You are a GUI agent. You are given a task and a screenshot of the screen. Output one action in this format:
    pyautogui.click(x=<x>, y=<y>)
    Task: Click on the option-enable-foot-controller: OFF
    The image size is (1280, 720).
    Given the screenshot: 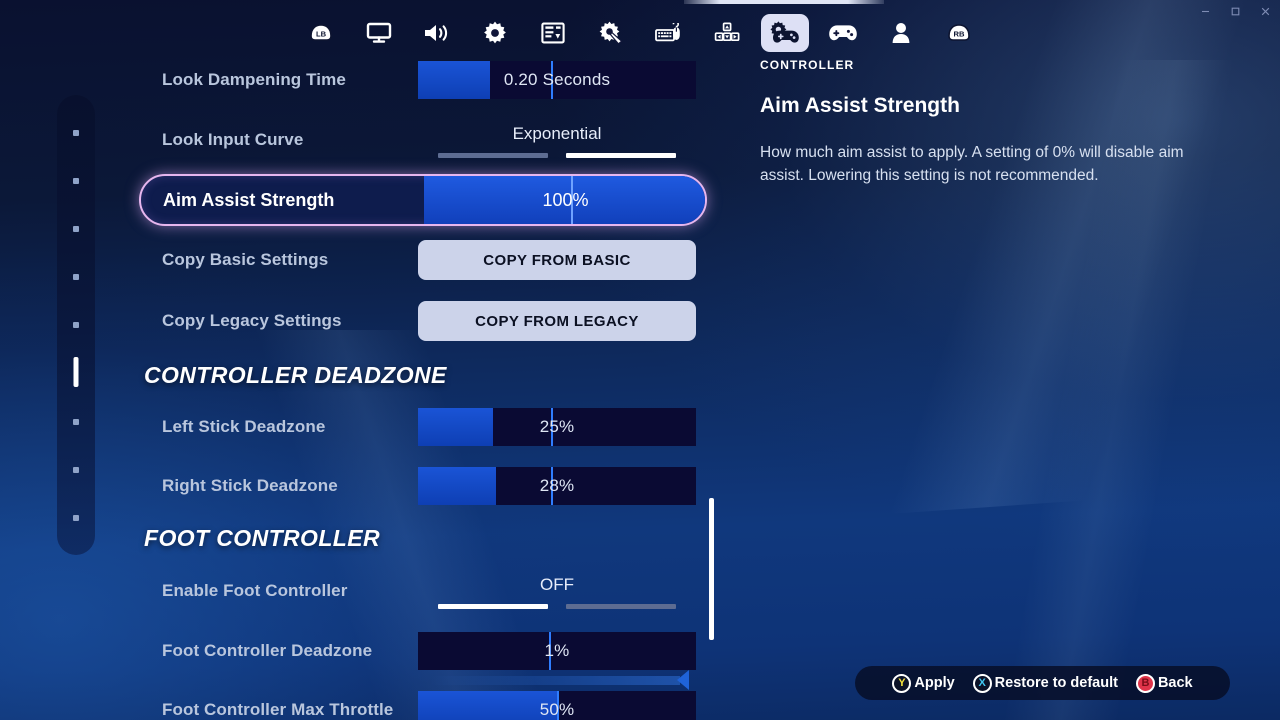 What is the action you would take?
    pyautogui.click(x=557, y=591)
    